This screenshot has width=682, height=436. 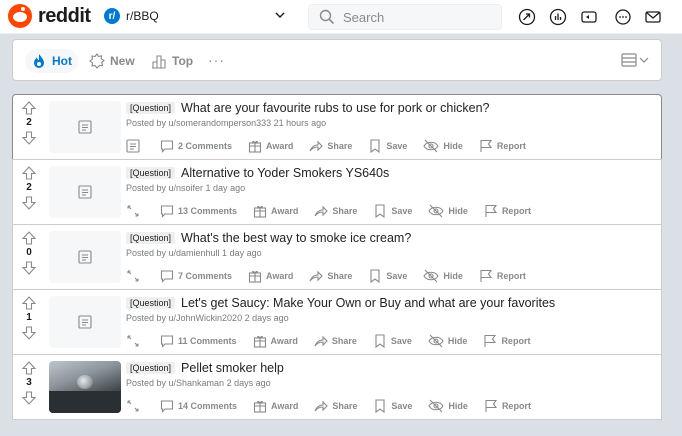 I want to click on comments-button: 2 Comments, so click(x=196, y=146).